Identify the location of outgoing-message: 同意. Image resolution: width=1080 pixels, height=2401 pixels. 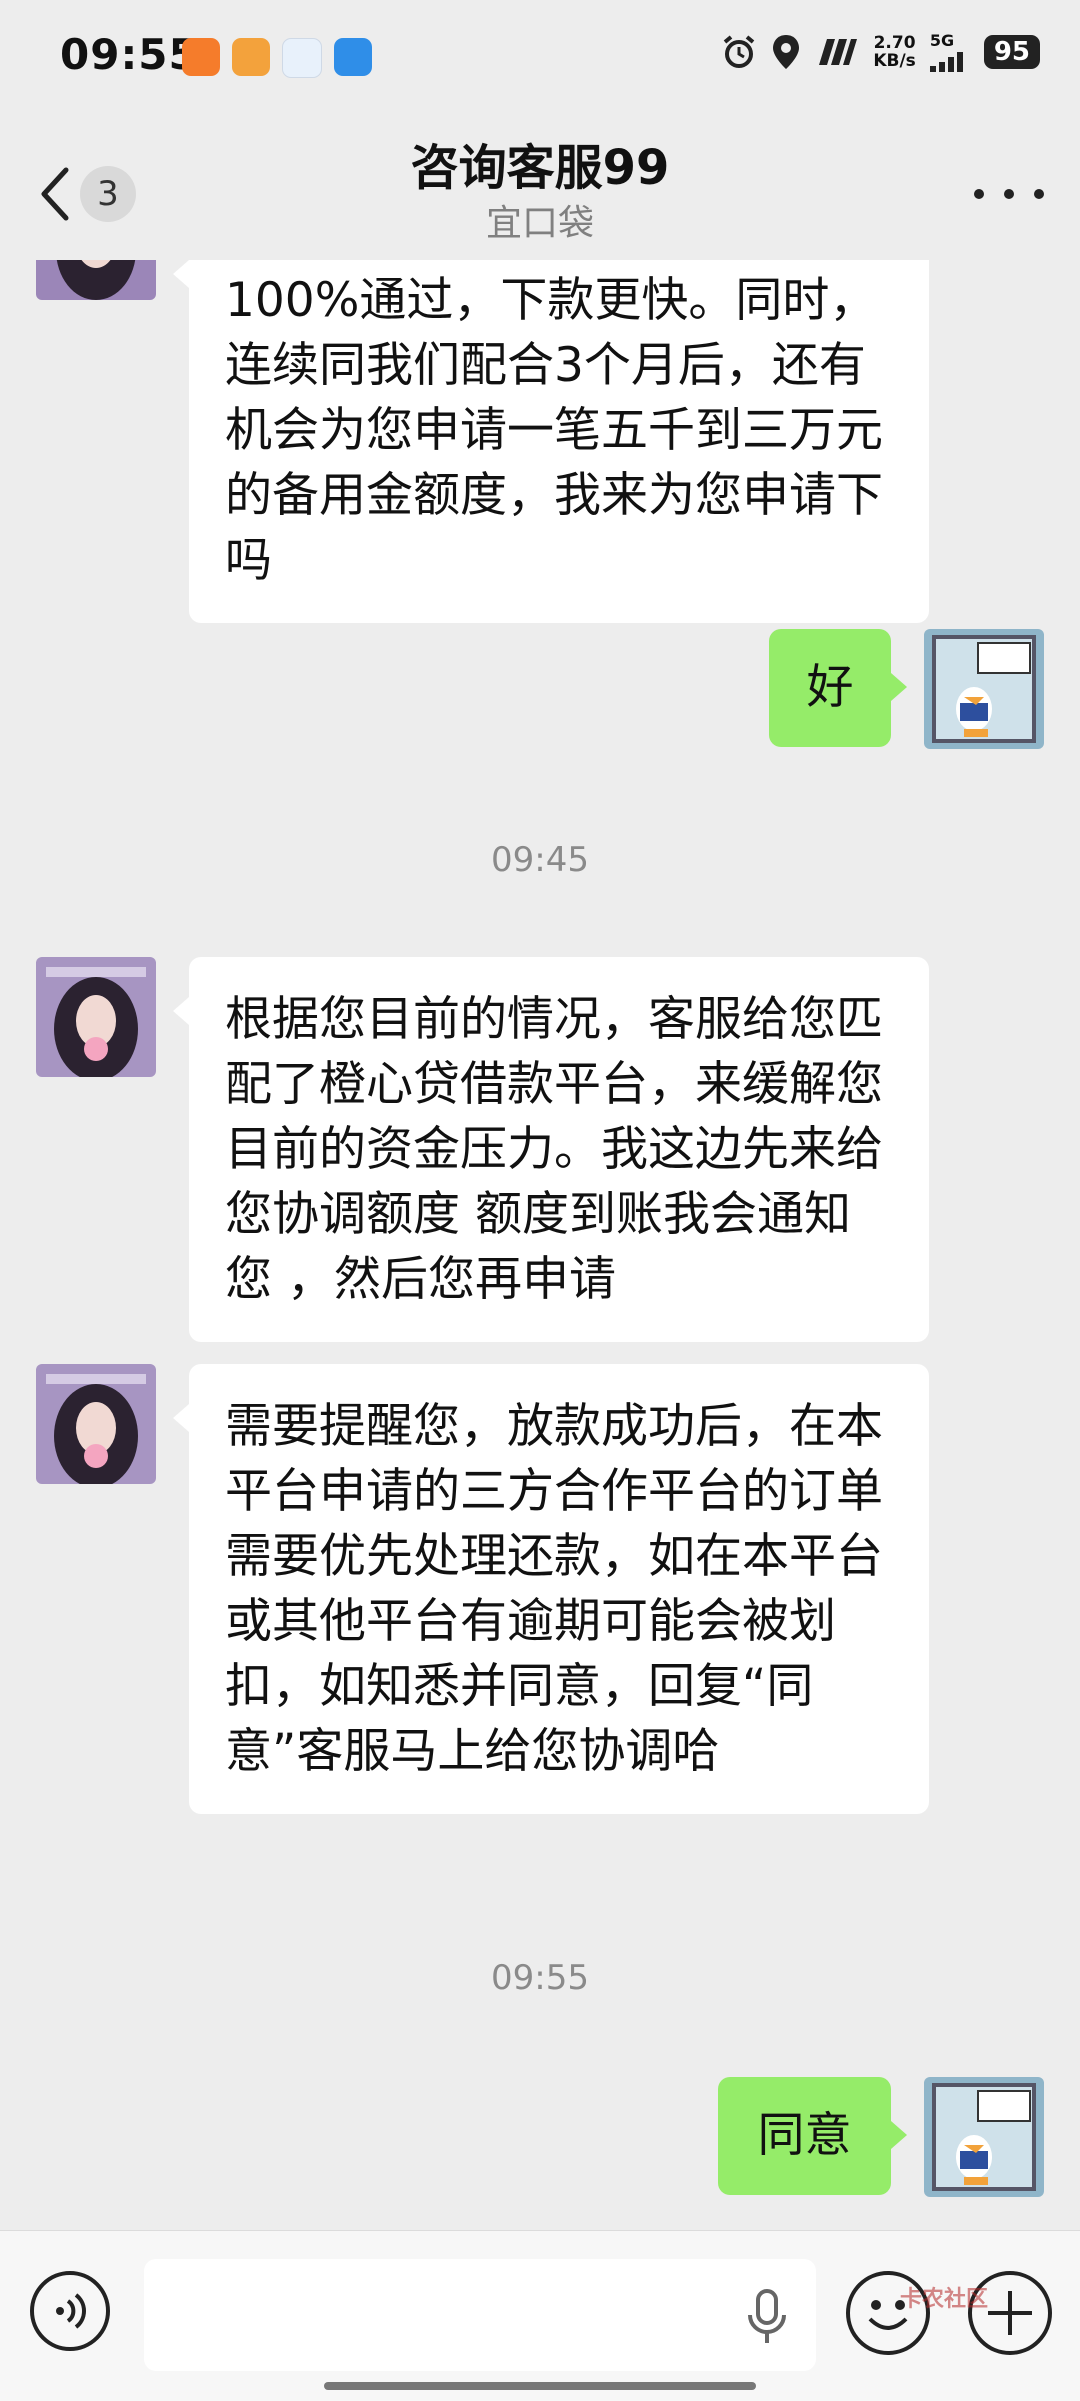
(812, 2136).